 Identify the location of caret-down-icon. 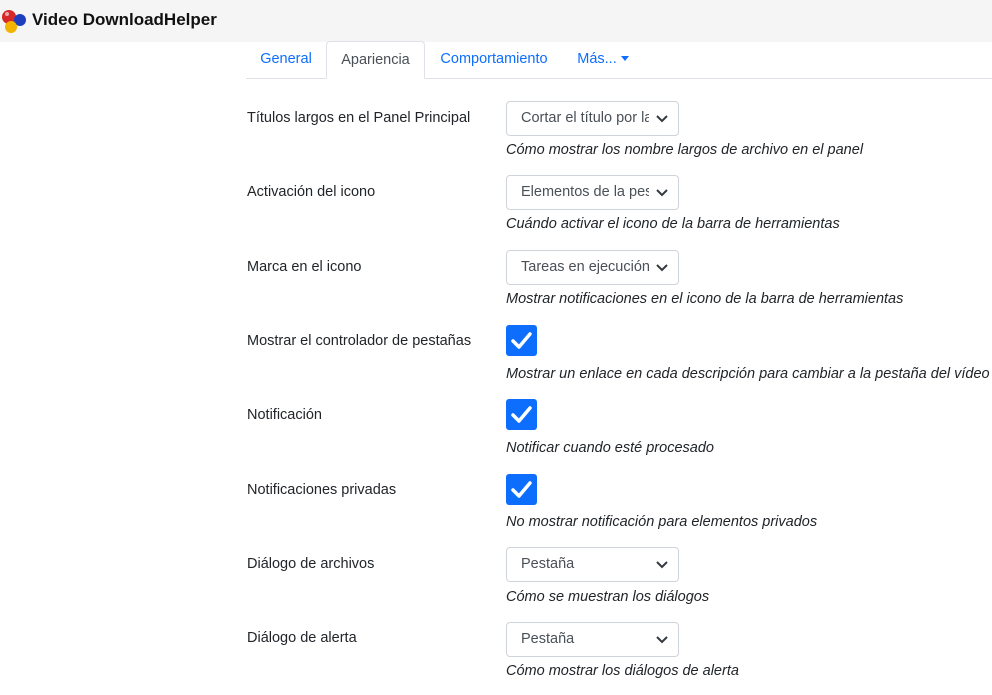
(624, 58).